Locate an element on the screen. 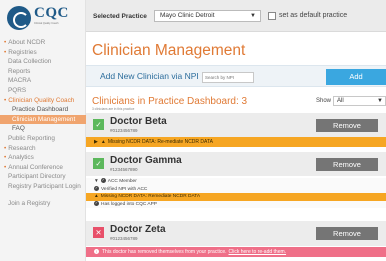 This screenshot has width=386, height=261. detail-text: Missing NCDR DATA: Remediate NCDR DATA is located at coordinates (150, 196).